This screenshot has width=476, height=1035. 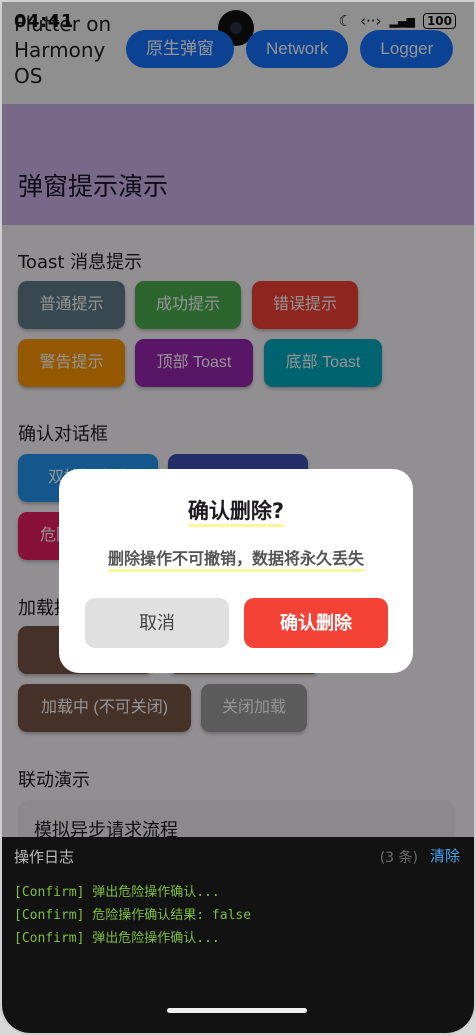 What do you see at coordinates (157, 623) in the screenshot?
I see `cancel-button: 取消` at bounding box center [157, 623].